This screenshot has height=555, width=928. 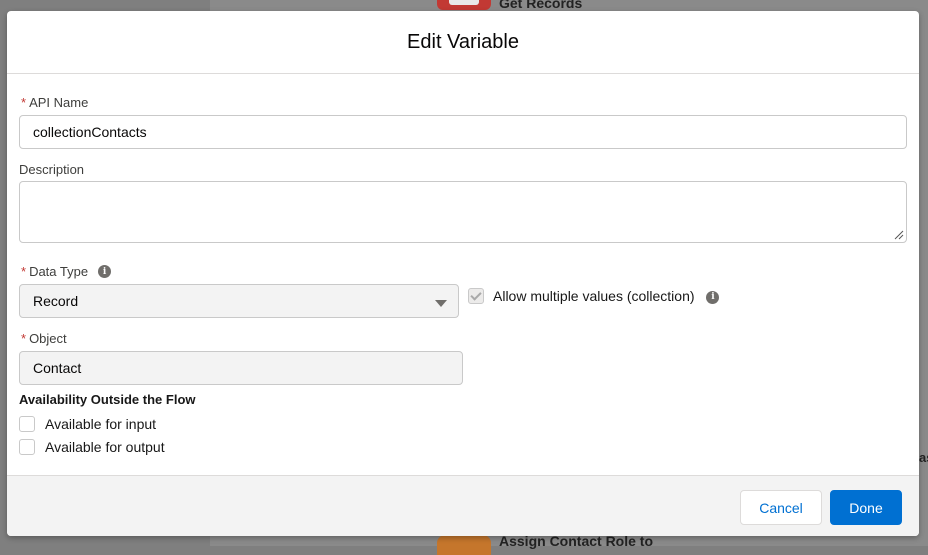 What do you see at coordinates (899, 235) in the screenshot?
I see `resize-grip-icon` at bounding box center [899, 235].